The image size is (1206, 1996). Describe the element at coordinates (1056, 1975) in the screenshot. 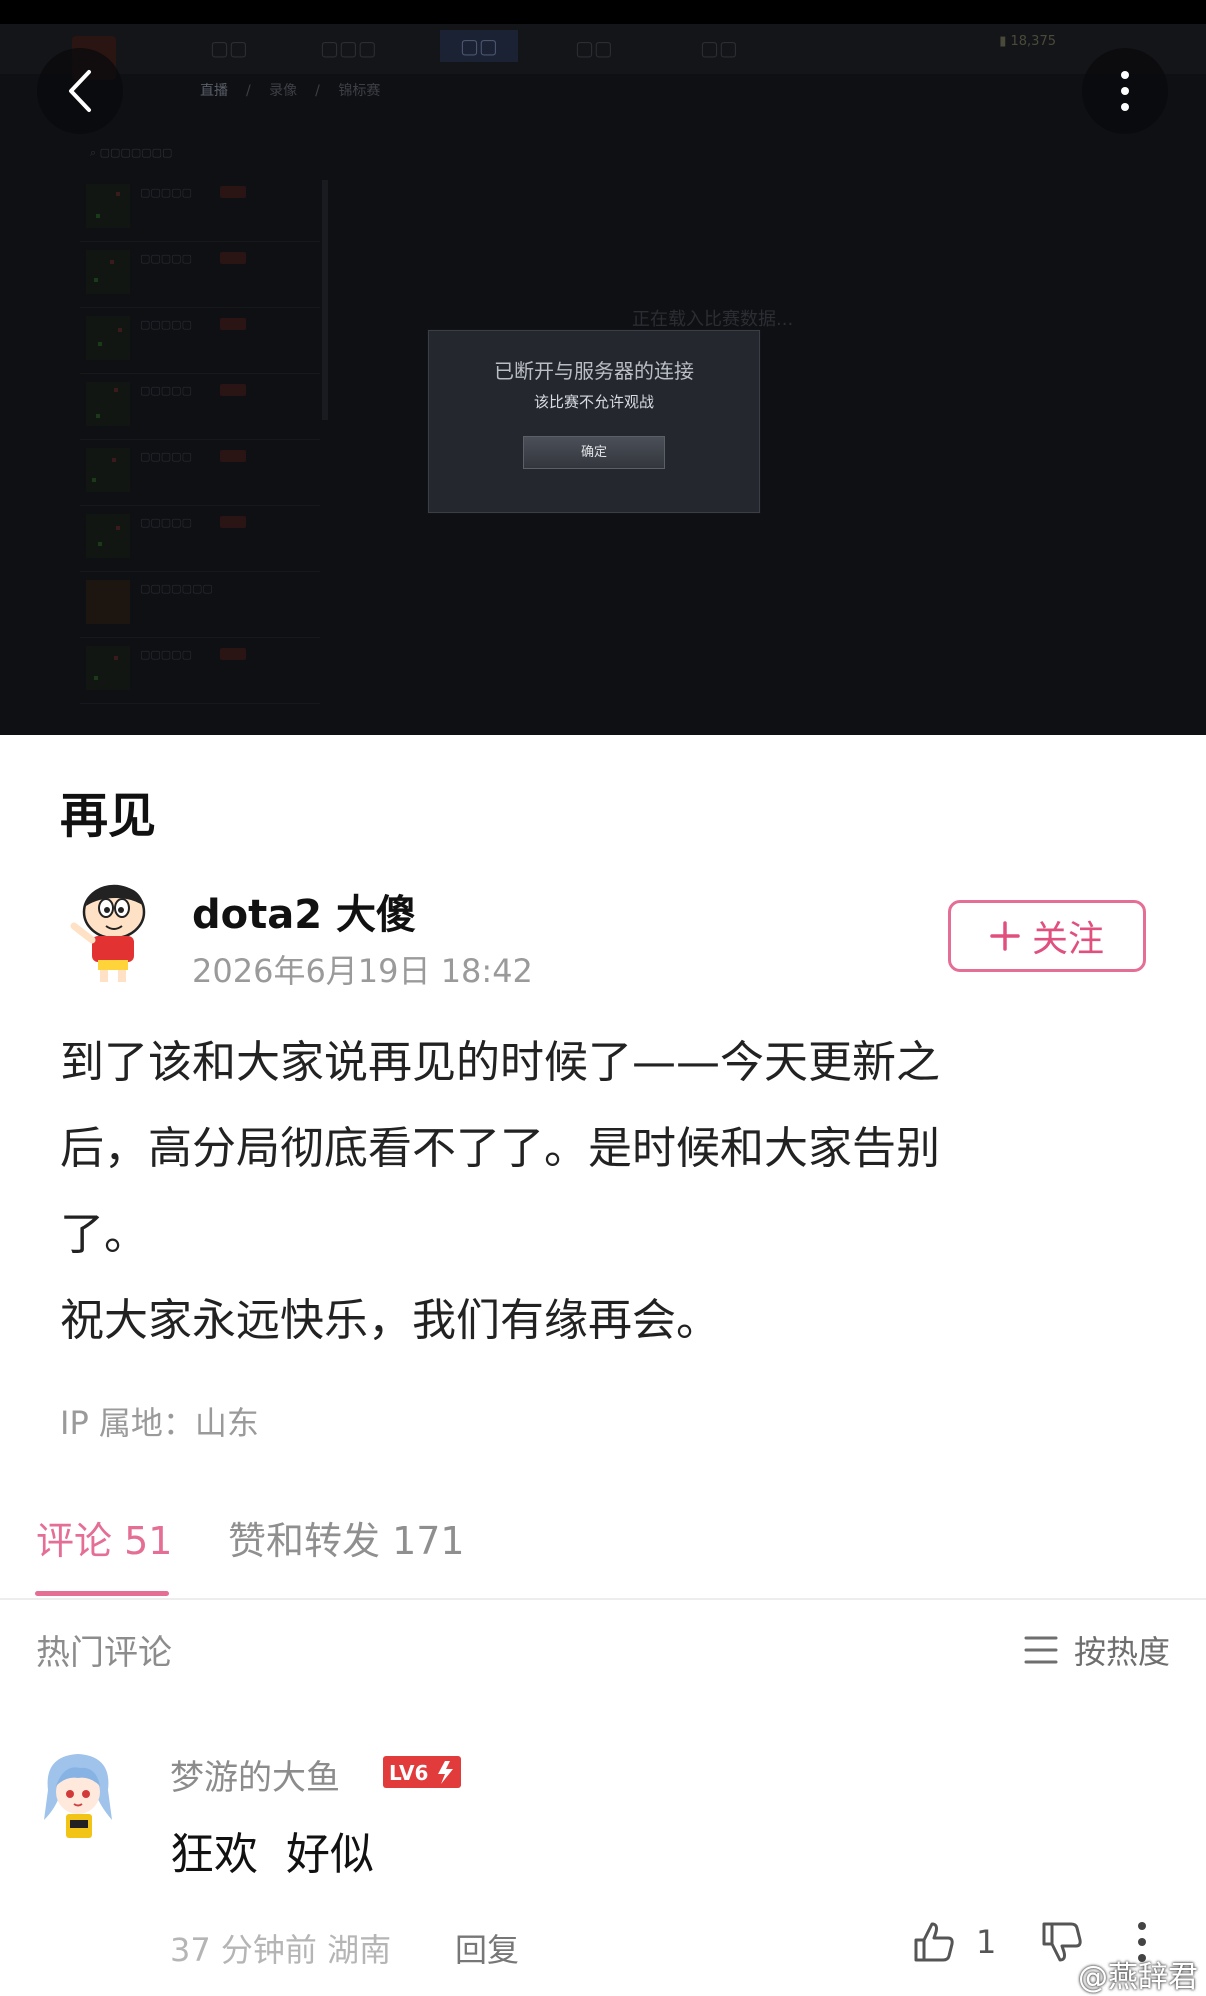

I see `weibo-logo-icon` at that location.